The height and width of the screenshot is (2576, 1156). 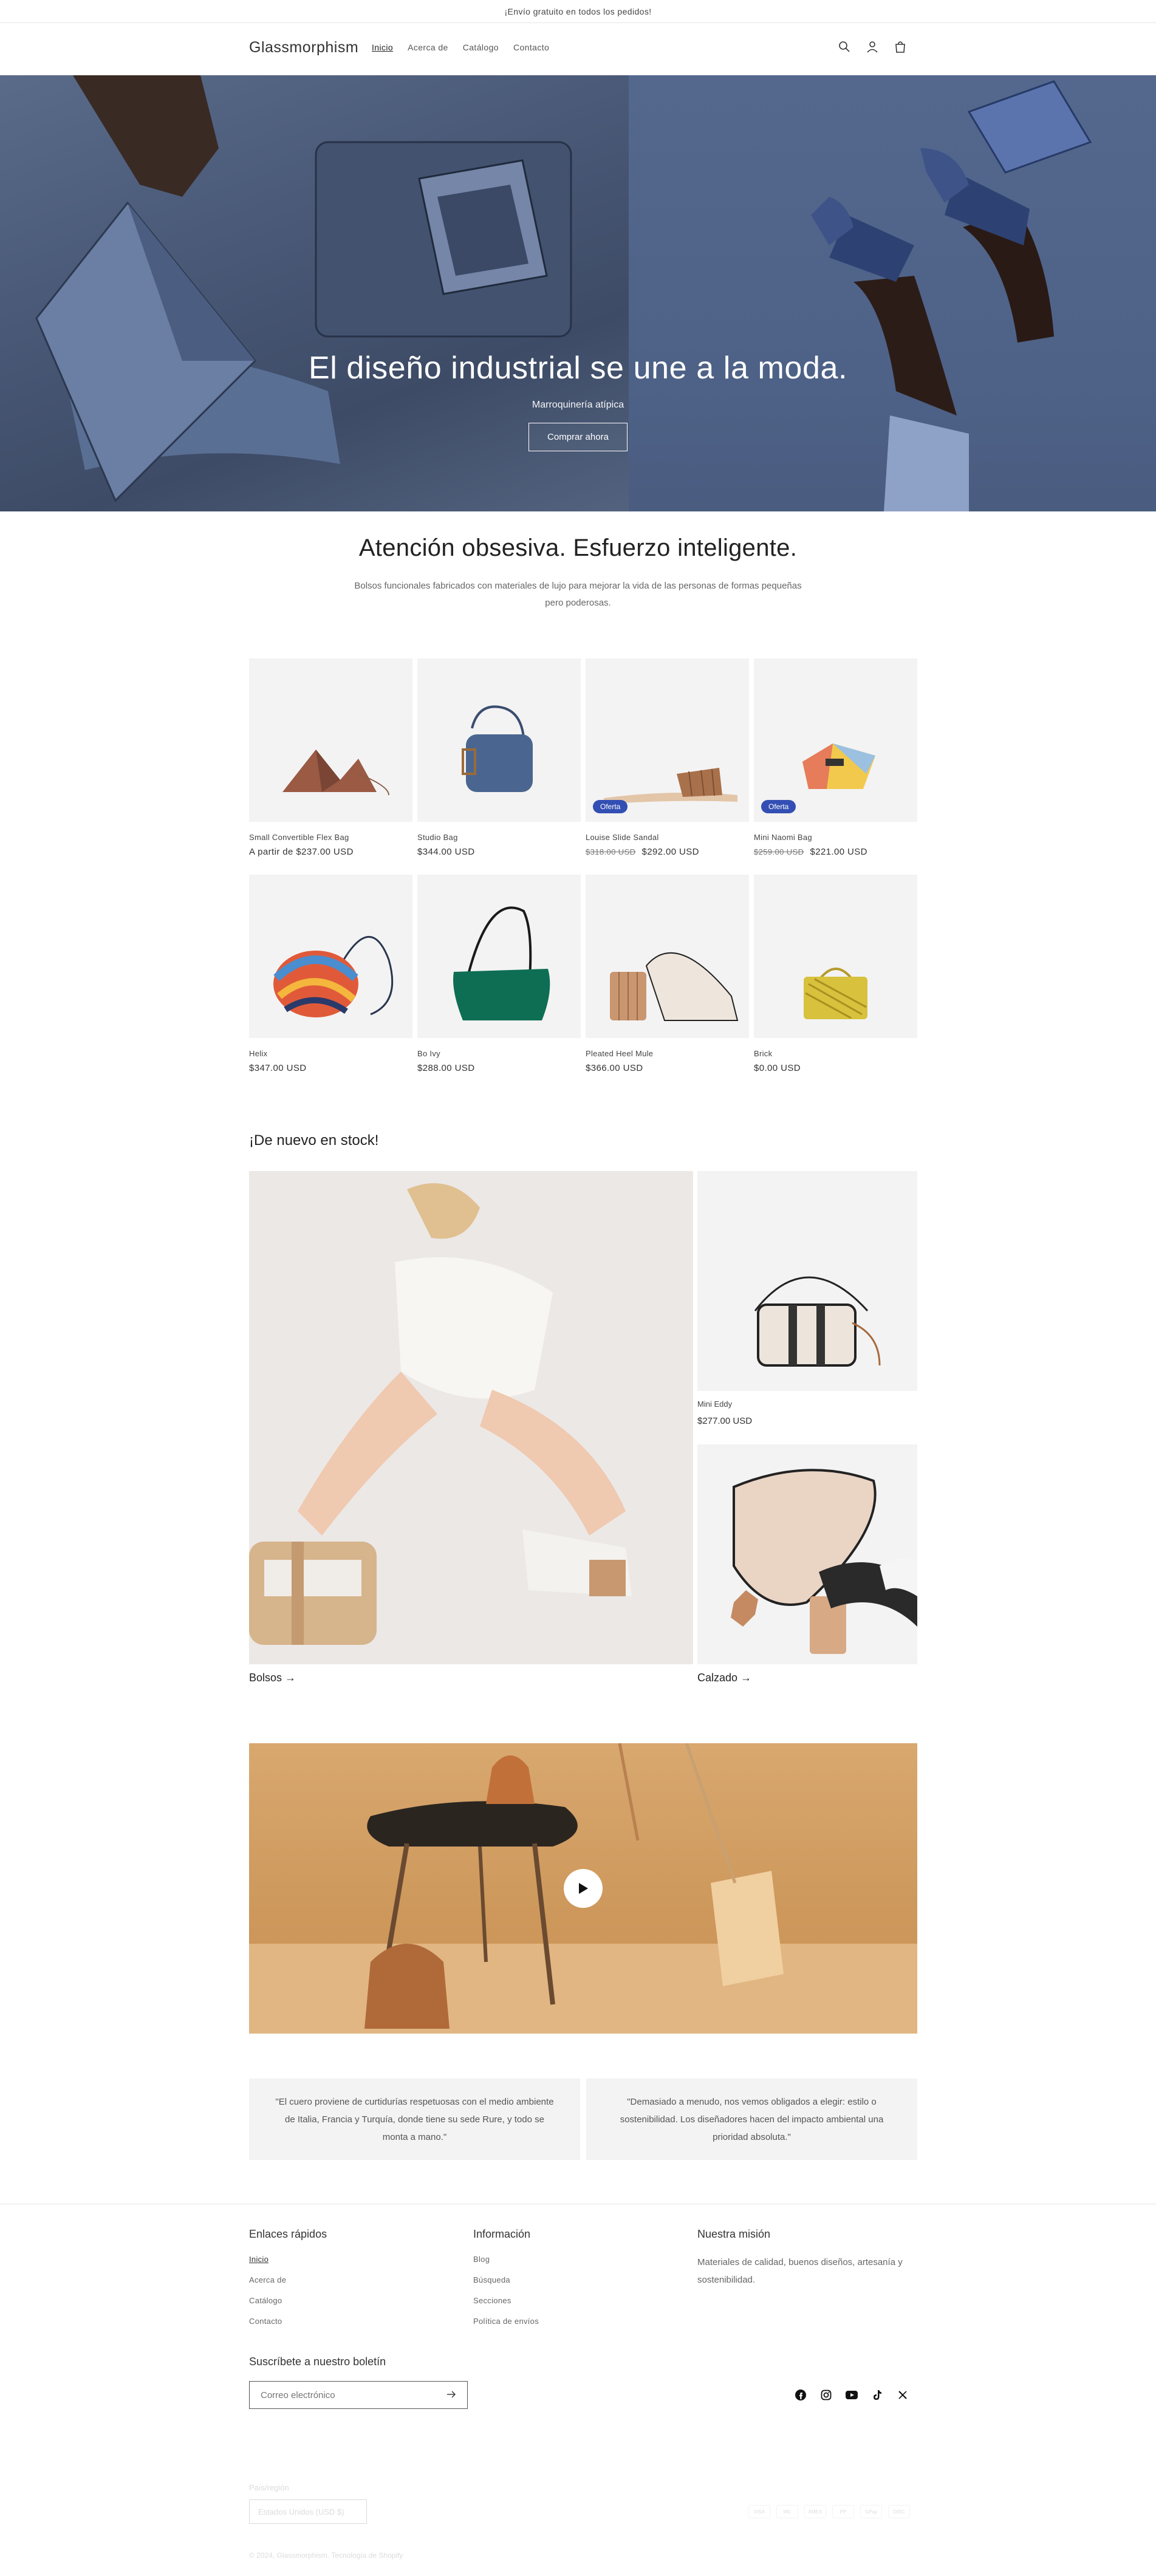 What do you see at coordinates (777, 1068) in the screenshot?
I see `product-price: $0.00 USD` at bounding box center [777, 1068].